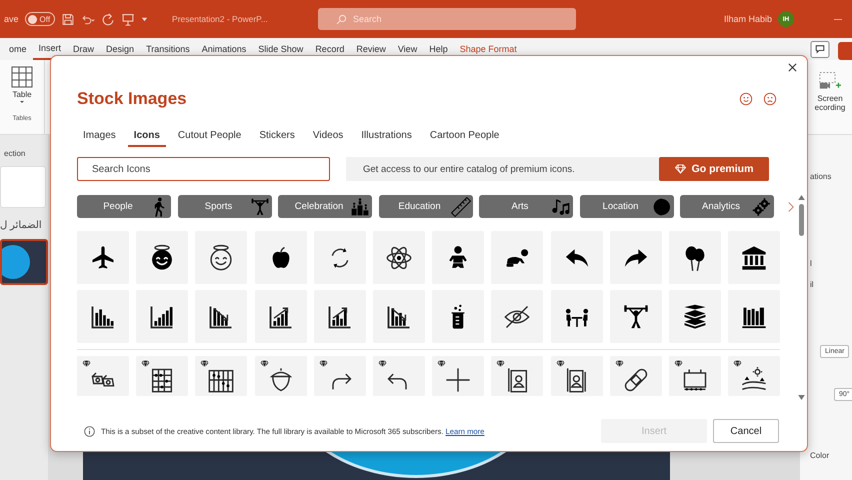 This screenshot has height=480, width=852. Describe the element at coordinates (225, 206) in the screenshot. I see `category-chip: Sports` at that location.